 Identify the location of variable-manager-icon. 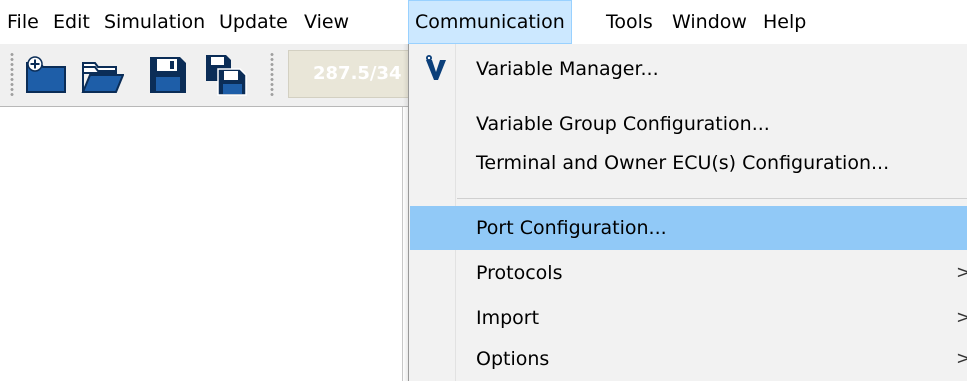
(436, 68).